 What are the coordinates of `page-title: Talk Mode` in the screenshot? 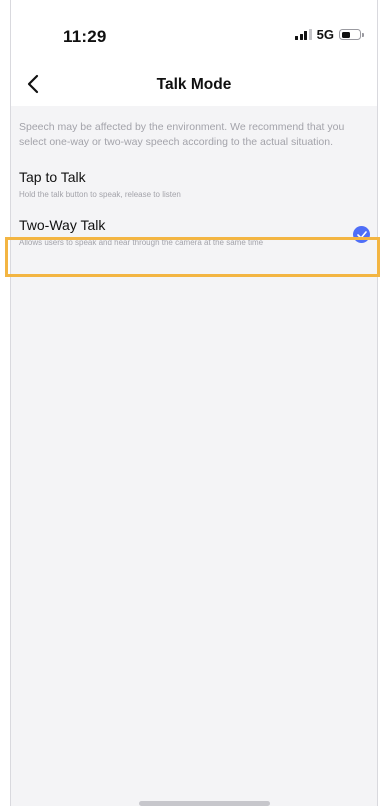 It's located at (194, 84).